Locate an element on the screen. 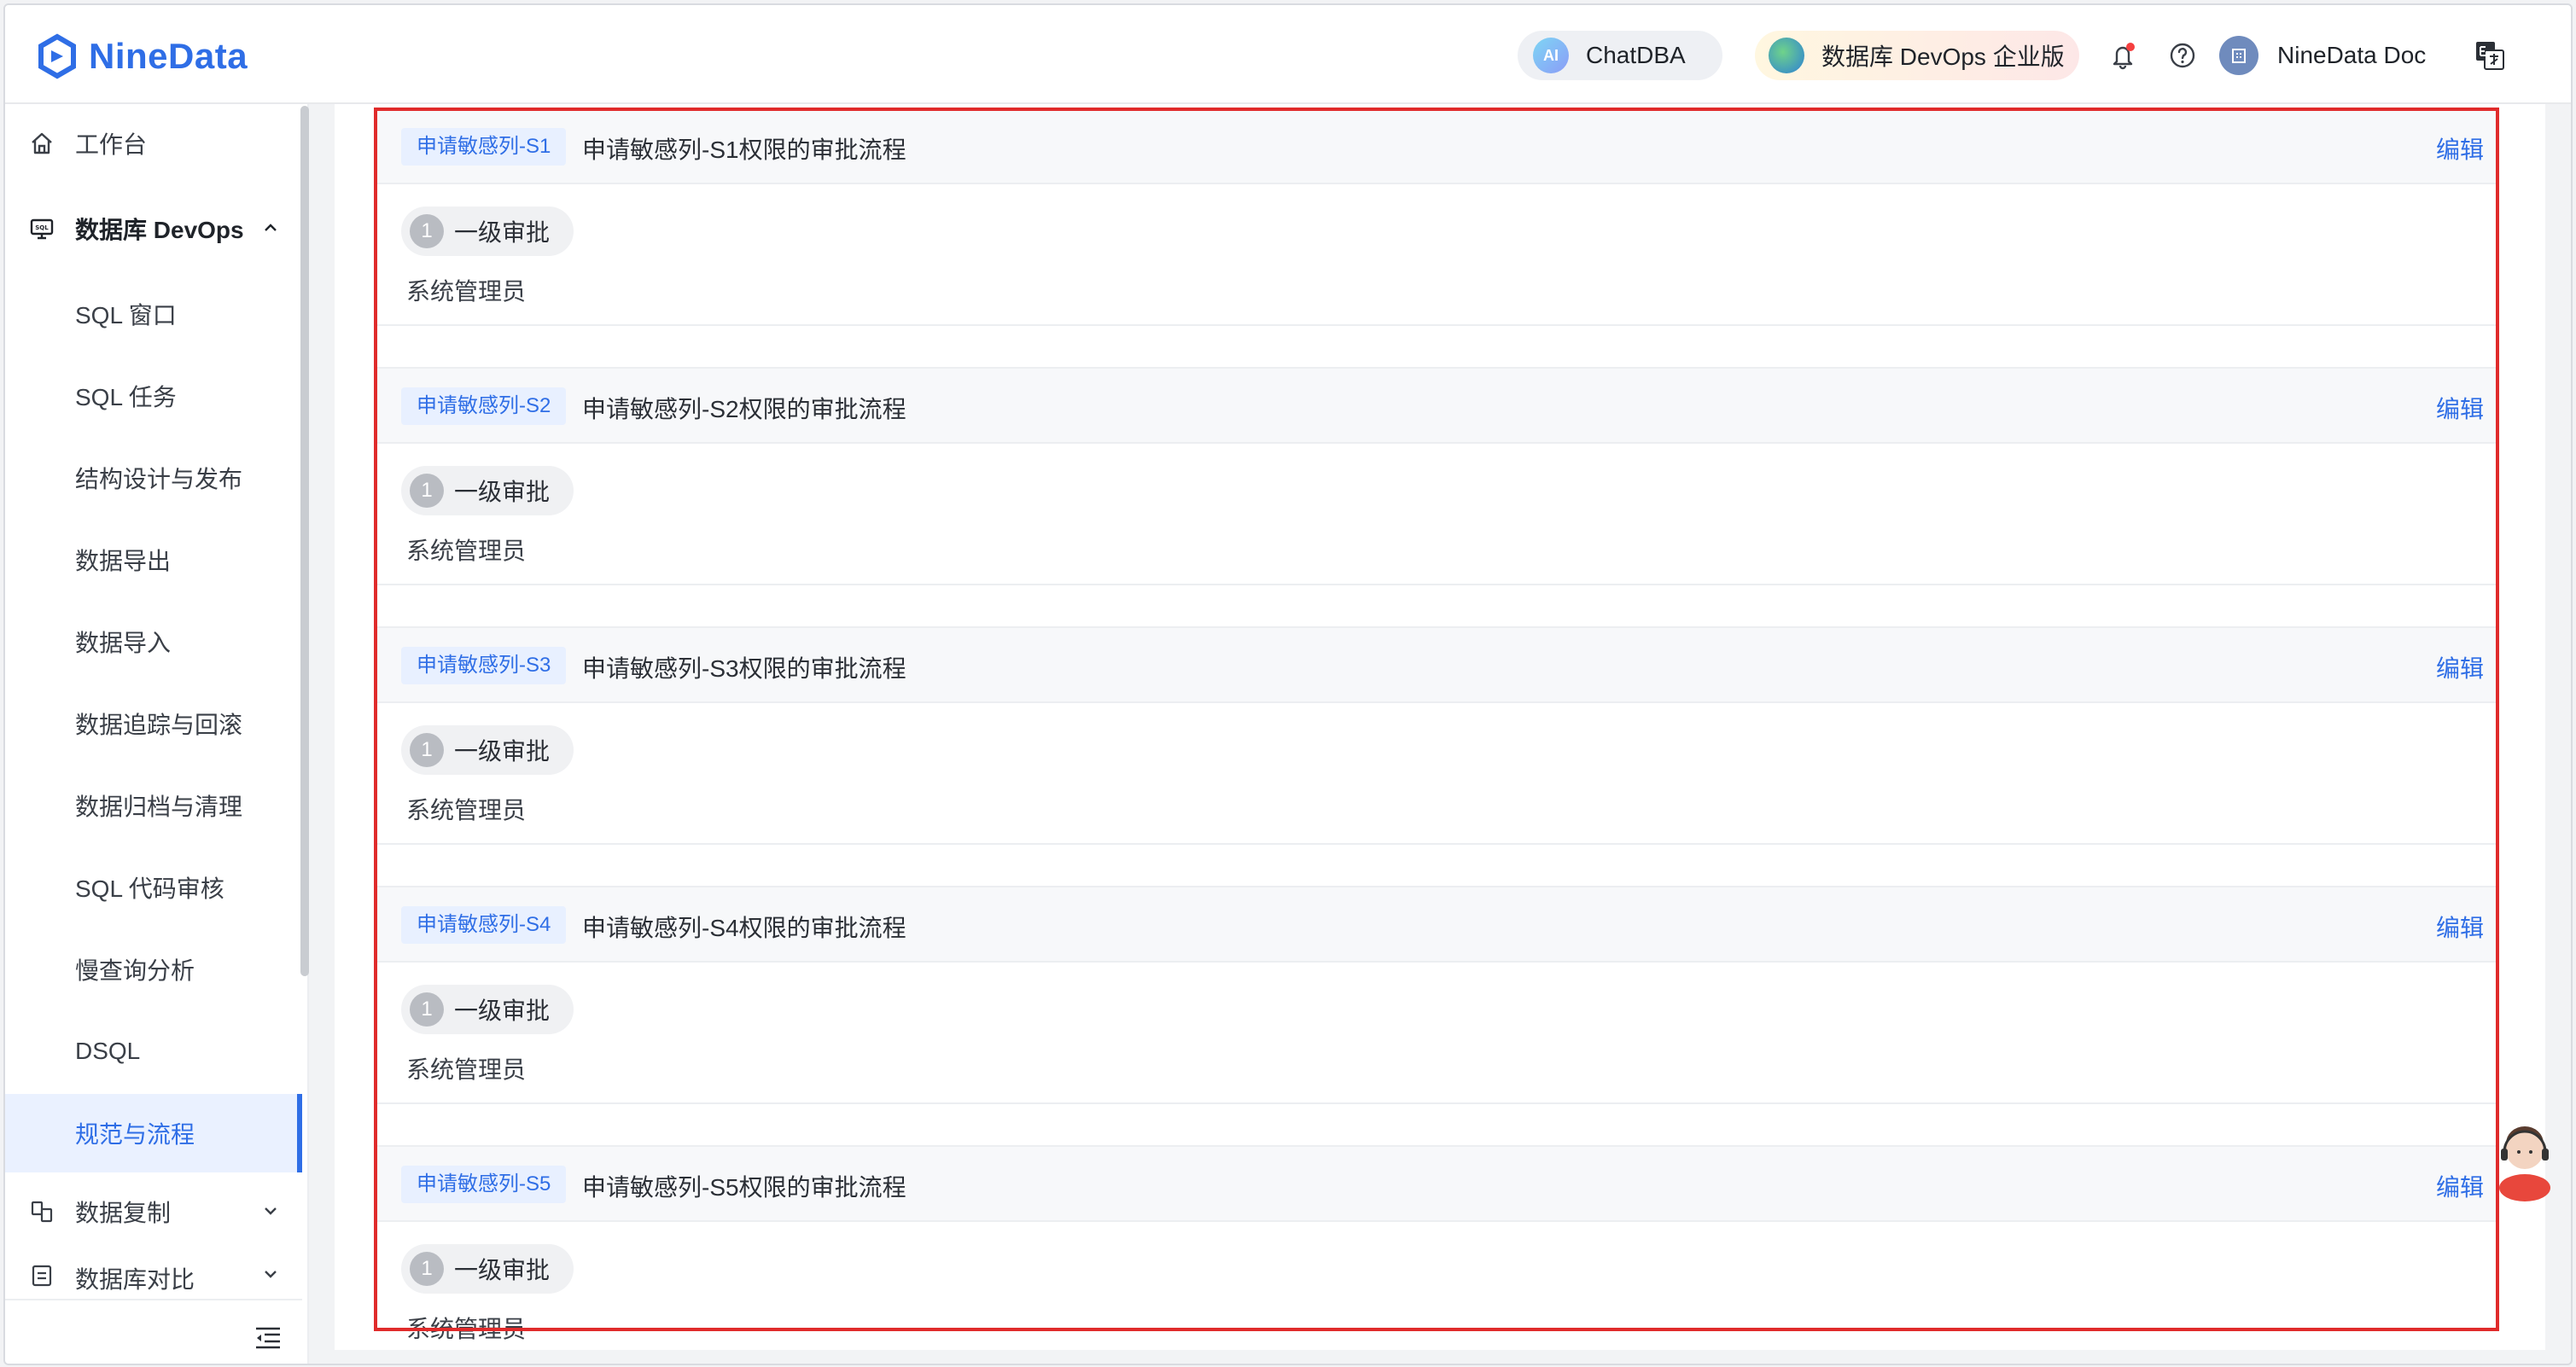 The width and height of the screenshot is (2576, 1367). approval-flow-card: 申请敏感列-S1 申请敏感列-S1权限的审批流程 编辑 1 一级审批系统管理员 is located at coordinates (1436, 219).